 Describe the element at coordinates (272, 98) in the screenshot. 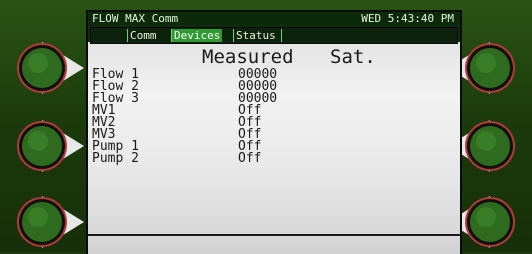

I see `device-row-flow-3: Flow 3 00000` at that location.